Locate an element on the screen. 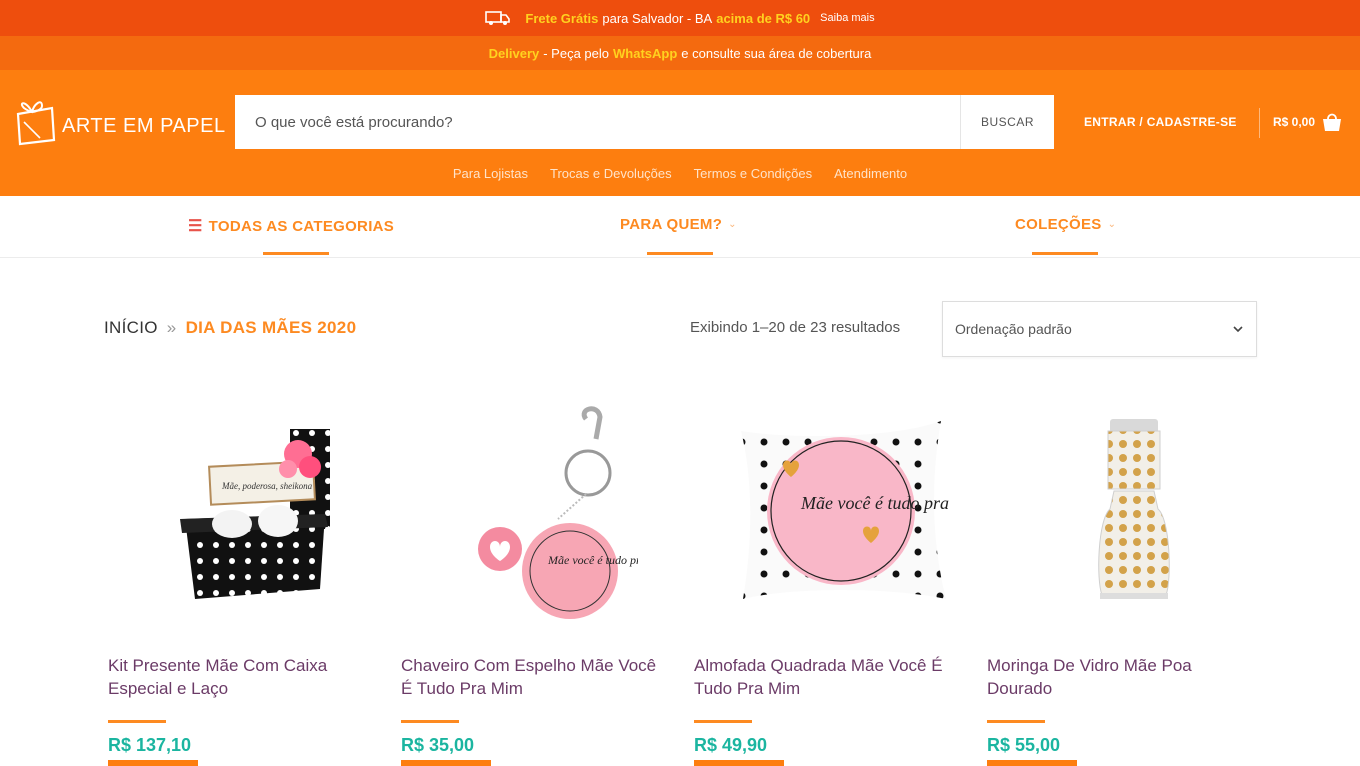  logo-text: ARTE EM PAPEL is located at coordinates (144, 125).